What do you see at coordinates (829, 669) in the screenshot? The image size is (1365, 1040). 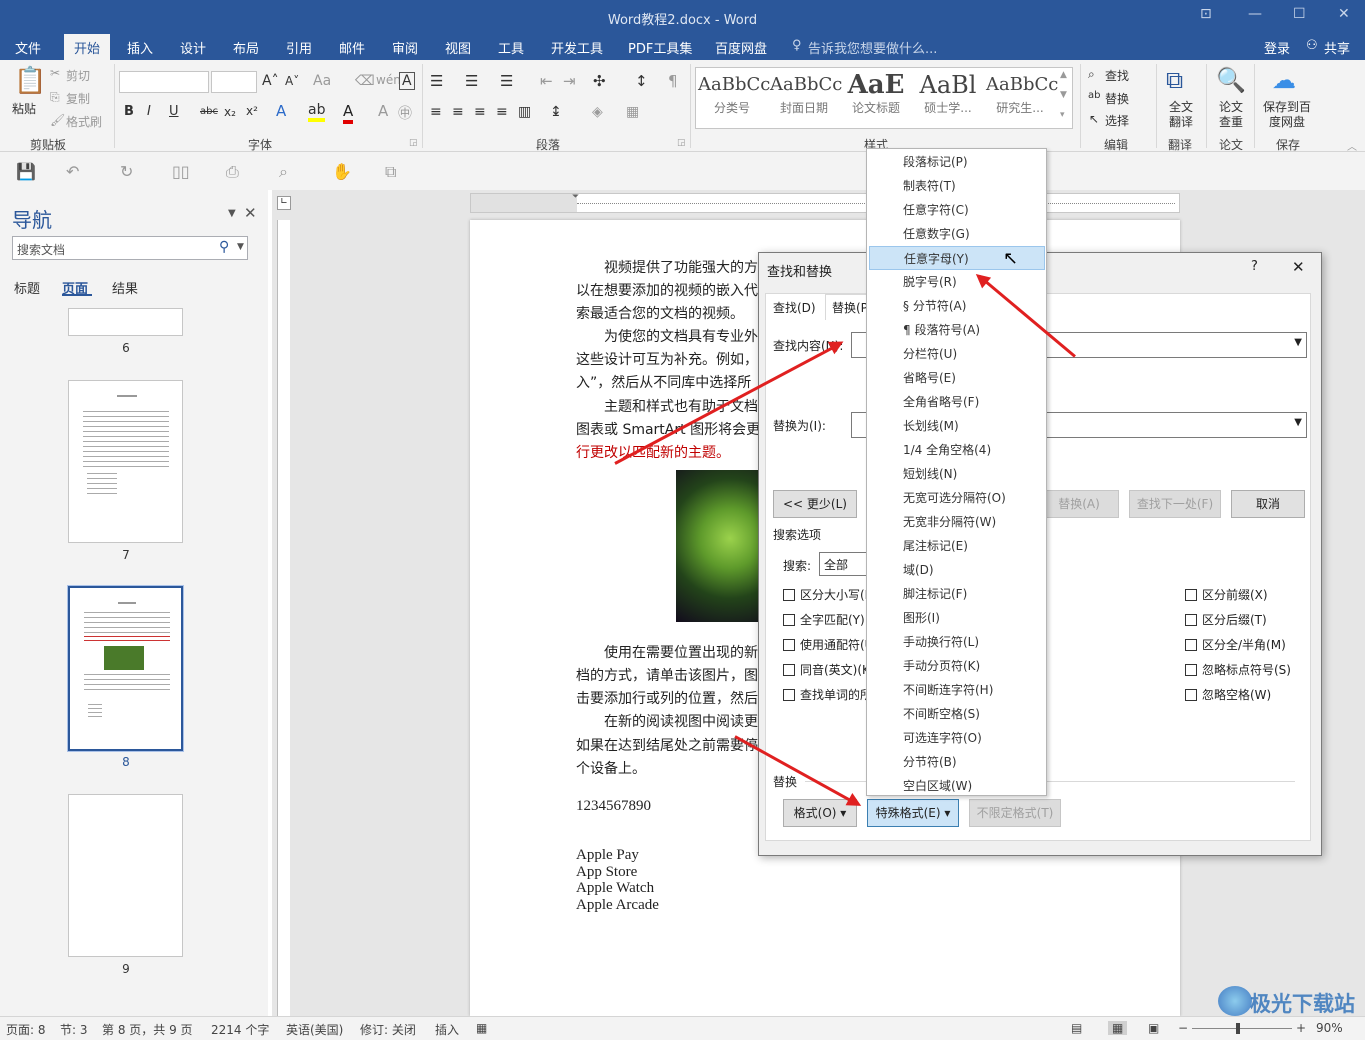 I see `checkbox-sounds-like: 同音(英文)(K)` at bounding box center [829, 669].